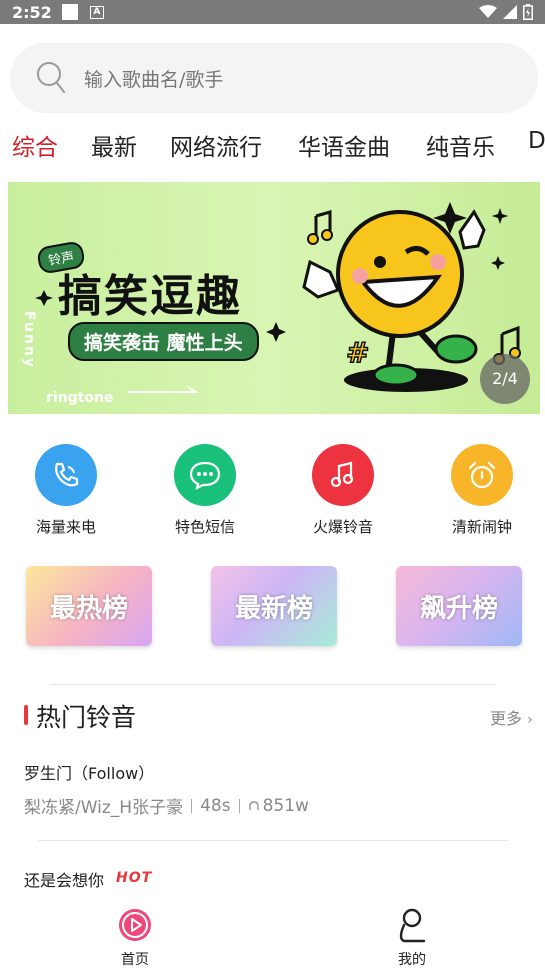  I want to click on rank-card-rising: 飙升榜, so click(459, 606).